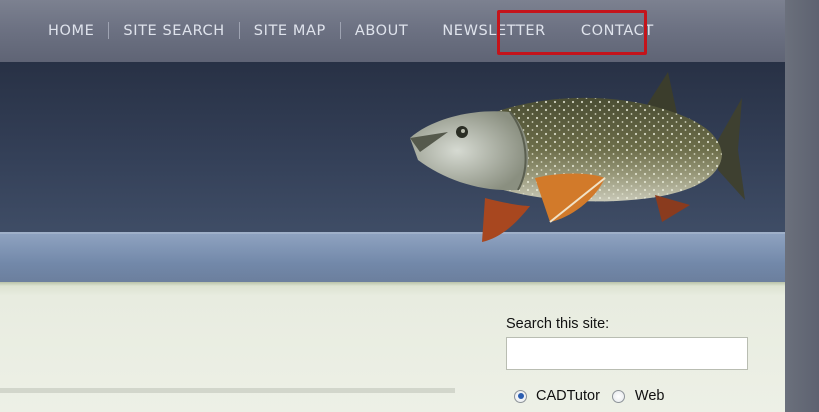 The width and height of the screenshot is (819, 412). What do you see at coordinates (382, 31) in the screenshot?
I see `nav-about-link: ABOUT` at bounding box center [382, 31].